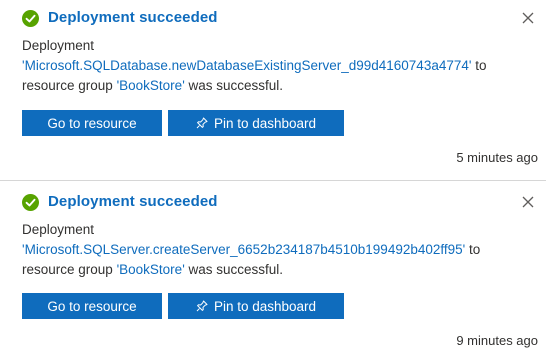  I want to click on notification-time: 5 minutes ago, so click(497, 157).